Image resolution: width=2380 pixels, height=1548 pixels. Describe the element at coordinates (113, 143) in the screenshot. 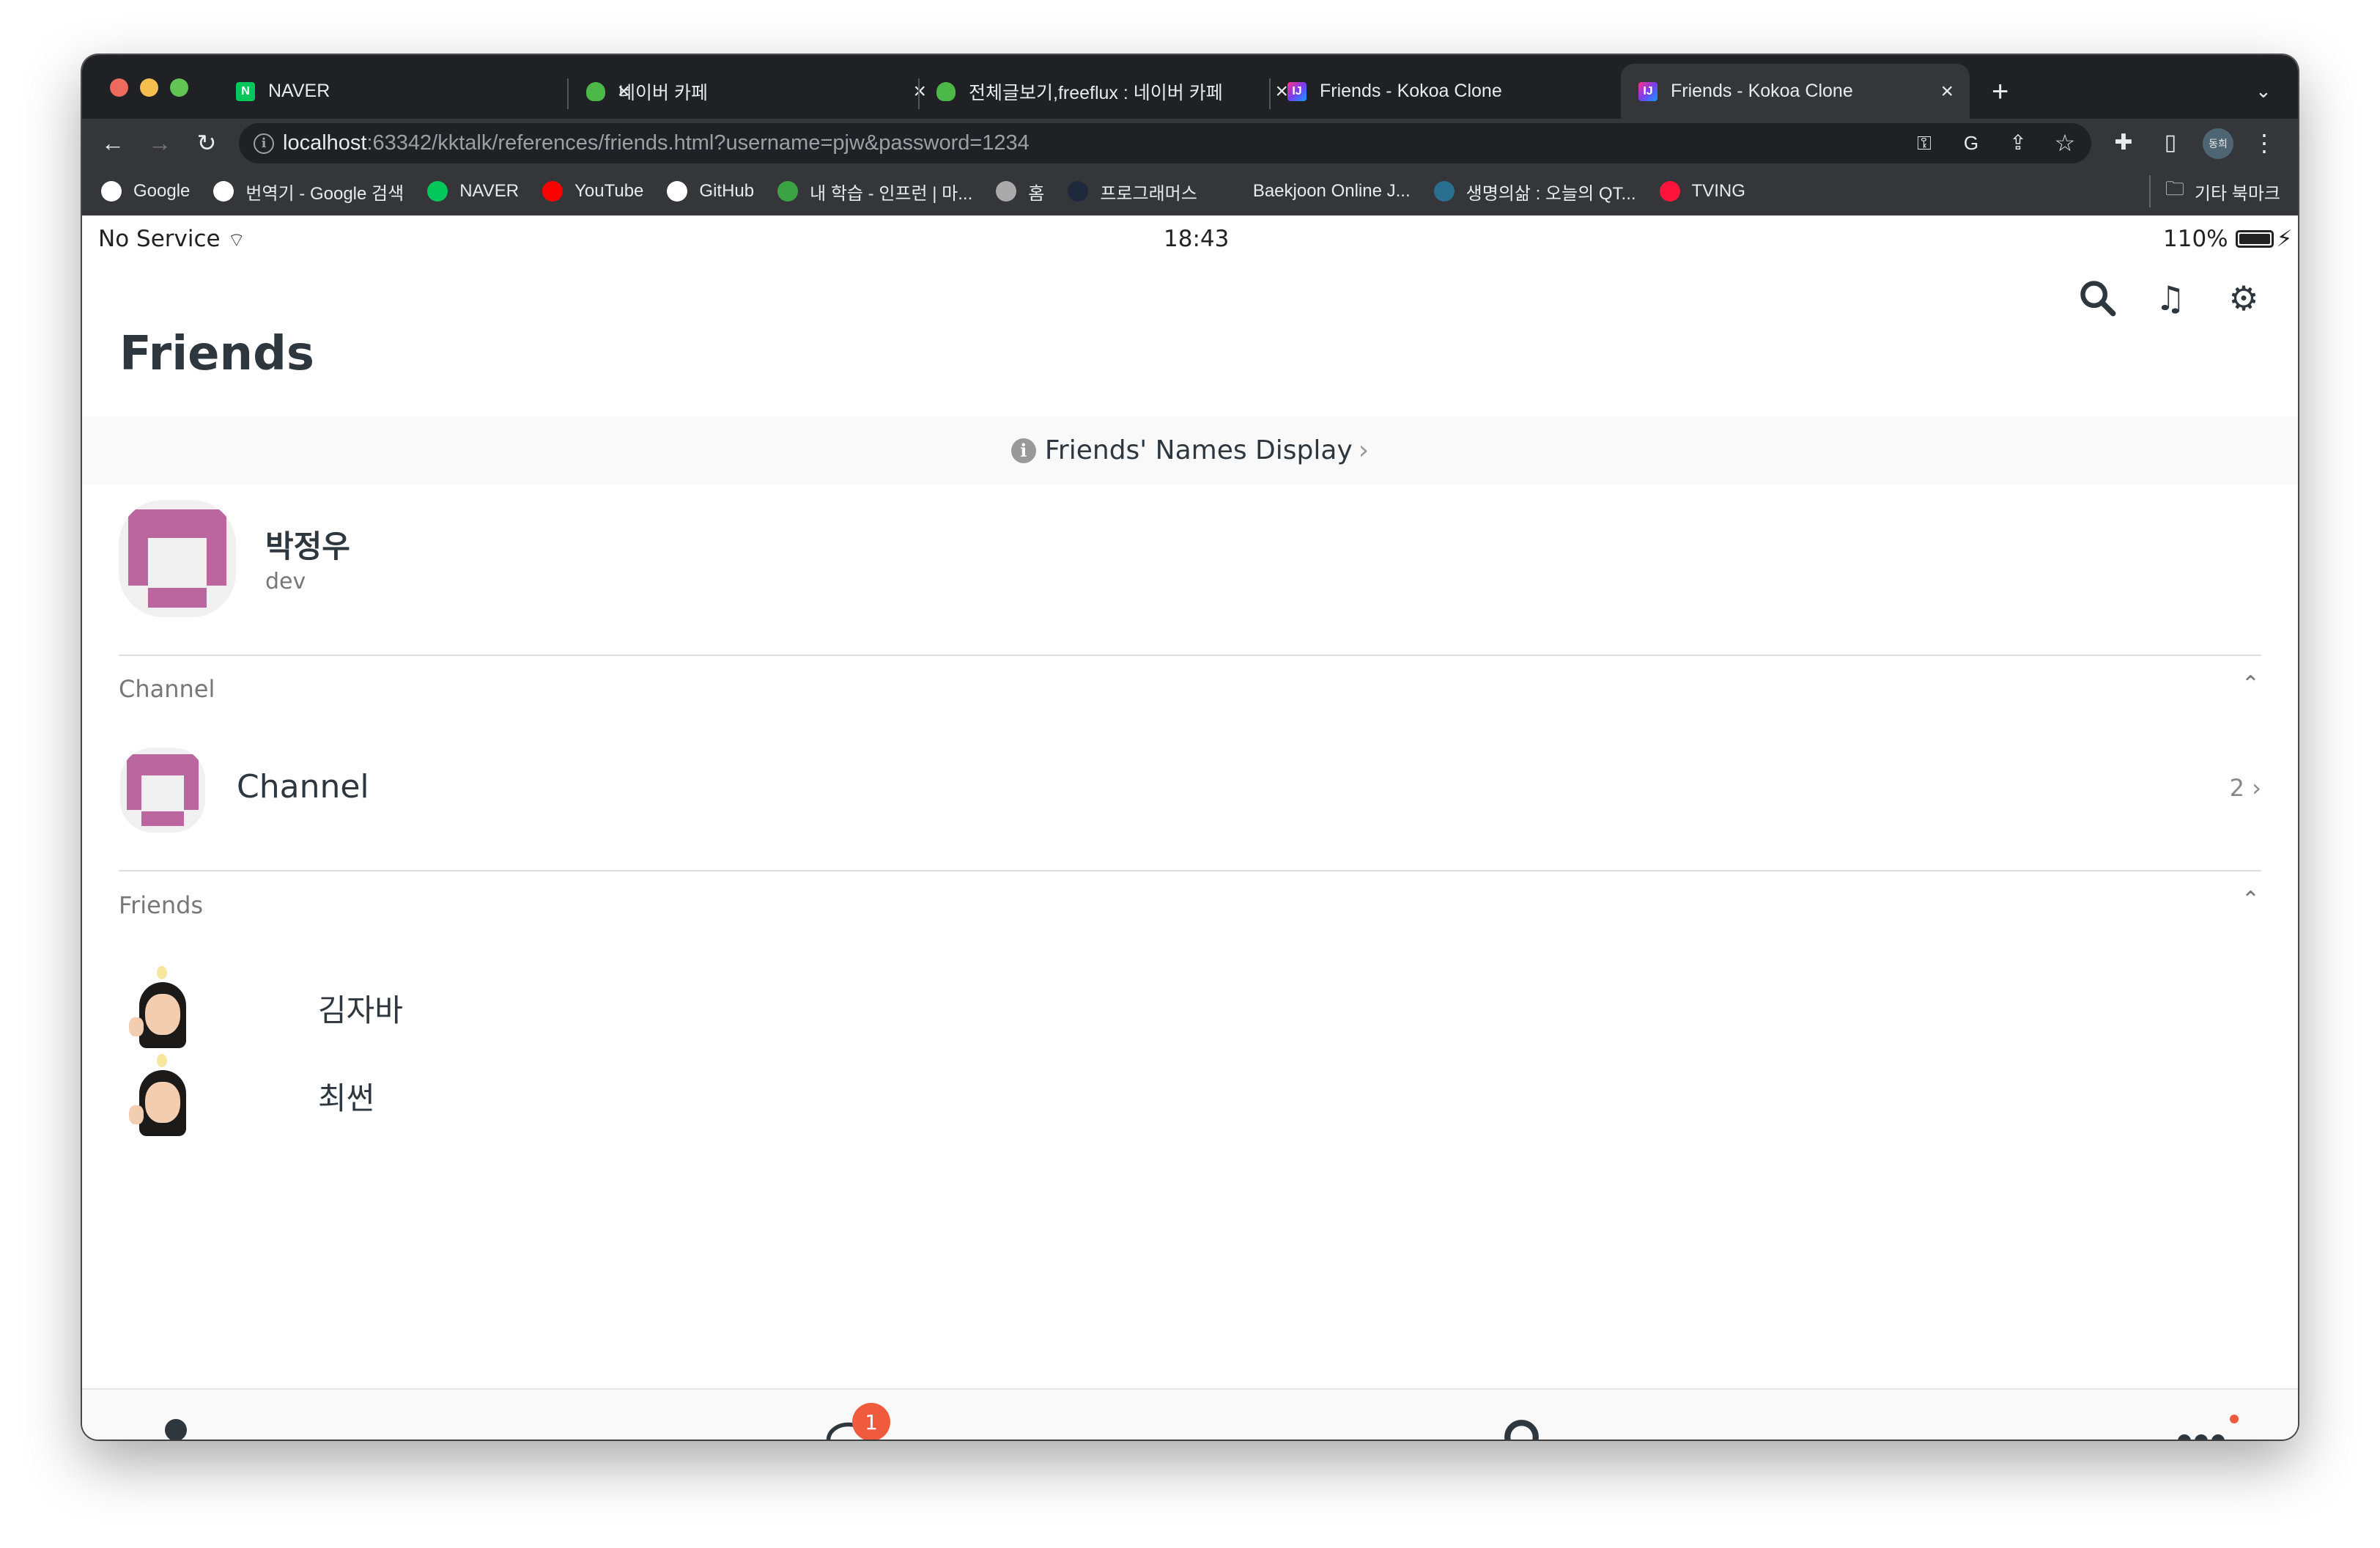

I see `back-icon: ←` at that location.